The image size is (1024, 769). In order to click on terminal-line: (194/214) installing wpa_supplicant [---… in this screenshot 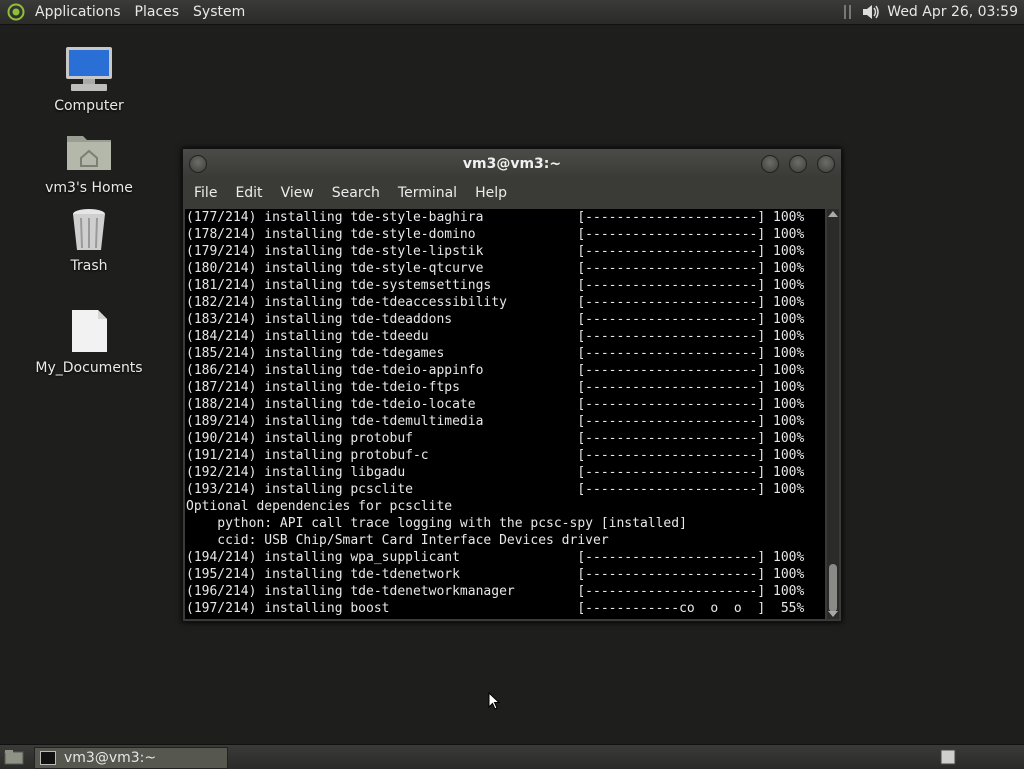, I will do `click(495, 557)`.